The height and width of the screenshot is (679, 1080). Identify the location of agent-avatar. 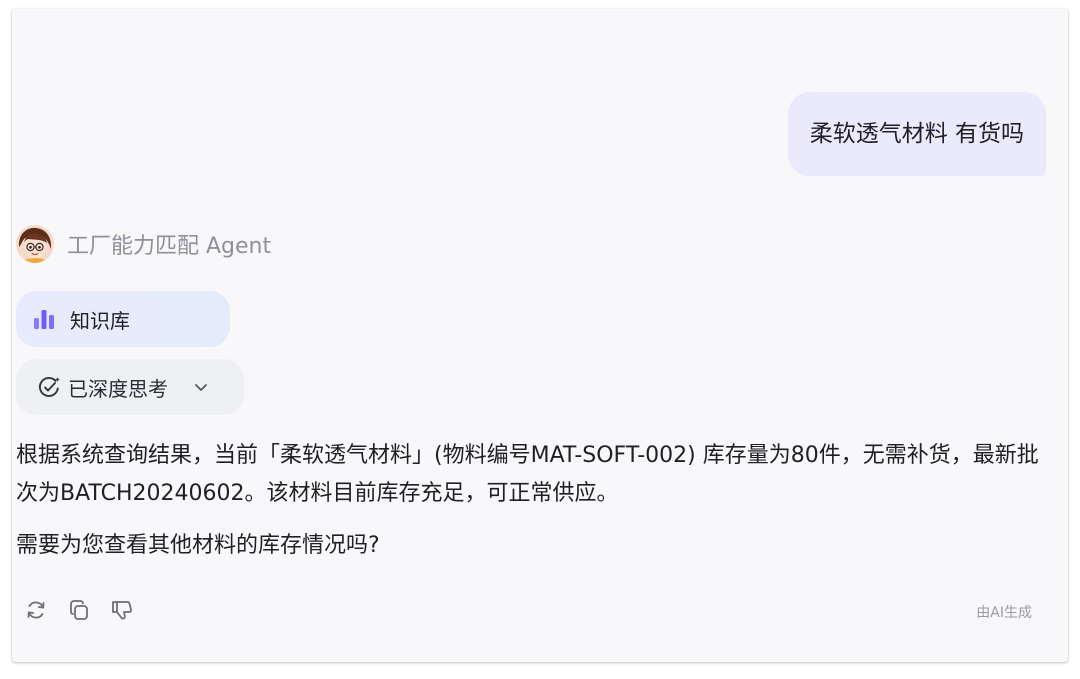
(35, 244).